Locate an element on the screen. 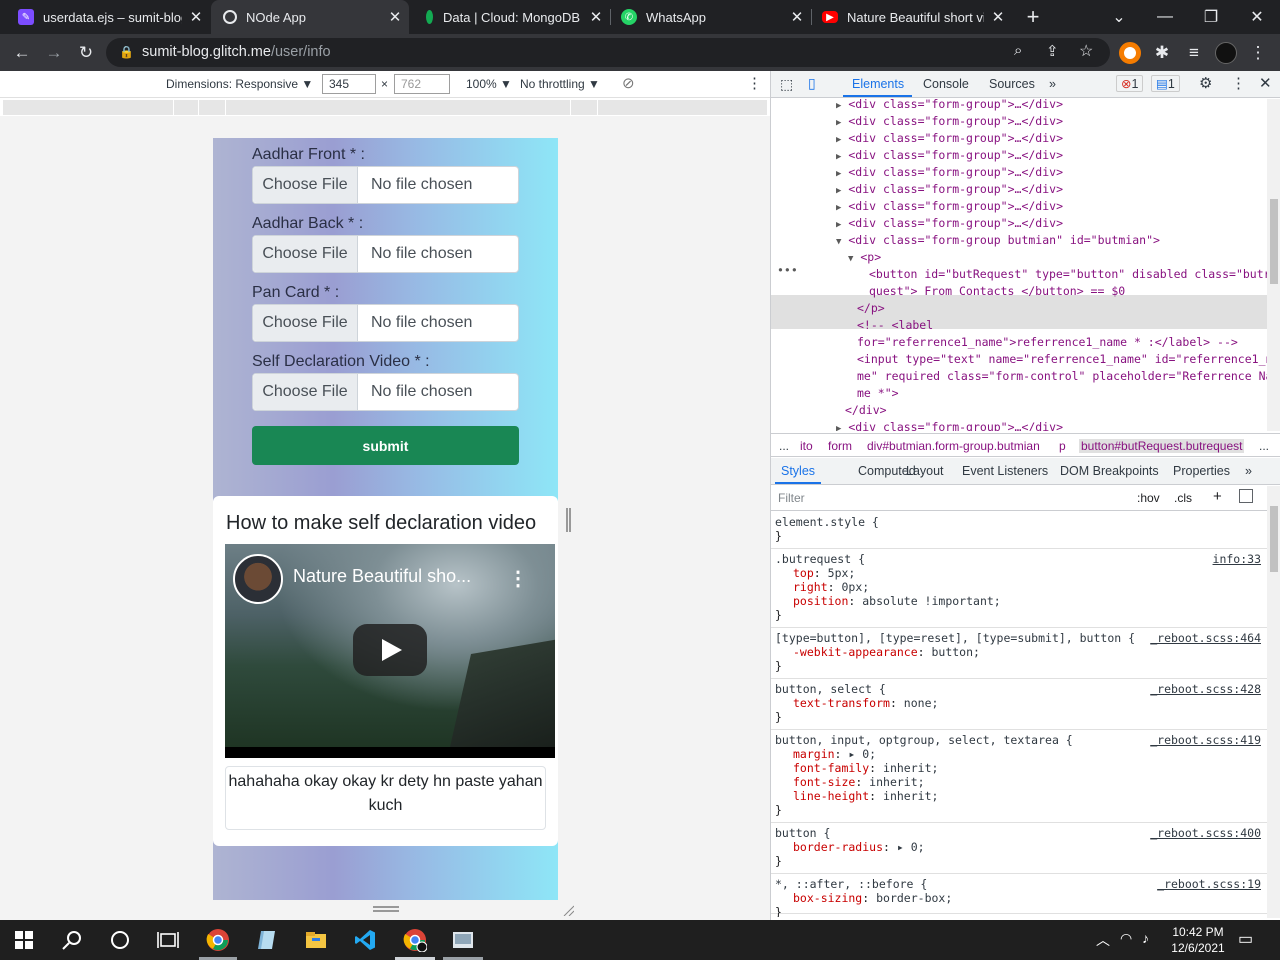  property-value: border-box; is located at coordinates (914, 898).